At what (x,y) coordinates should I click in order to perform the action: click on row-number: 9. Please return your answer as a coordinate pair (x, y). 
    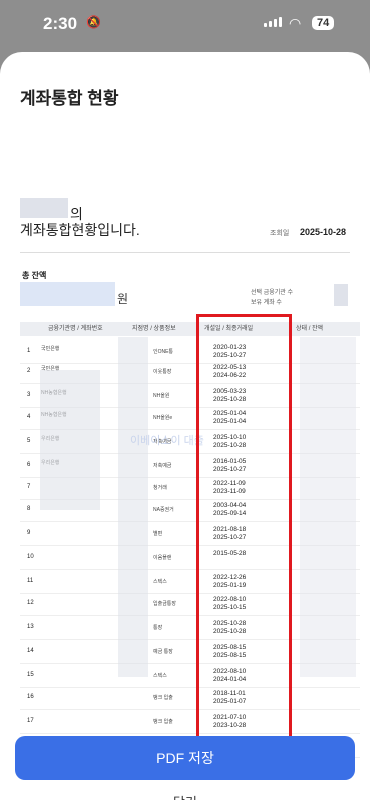
    Looking at the image, I should click on (29, 533).